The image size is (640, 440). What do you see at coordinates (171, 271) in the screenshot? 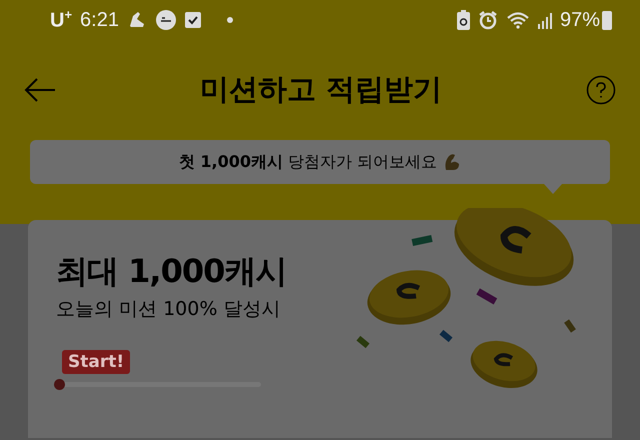
I see `card-title: 최대 1,000캐시` at bounding box center [171, 271].